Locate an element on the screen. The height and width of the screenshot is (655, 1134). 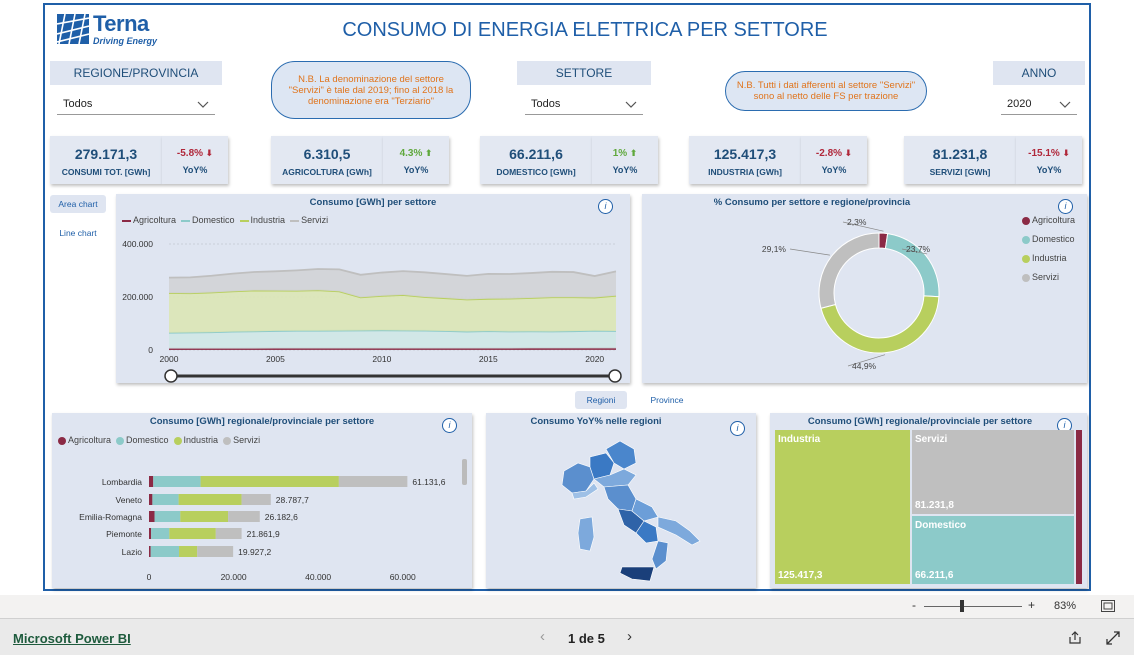
area-chart-svg: 0 200.000 400.000 2000 2005 2010 2015 2020 is located at coordinates (372, 311).